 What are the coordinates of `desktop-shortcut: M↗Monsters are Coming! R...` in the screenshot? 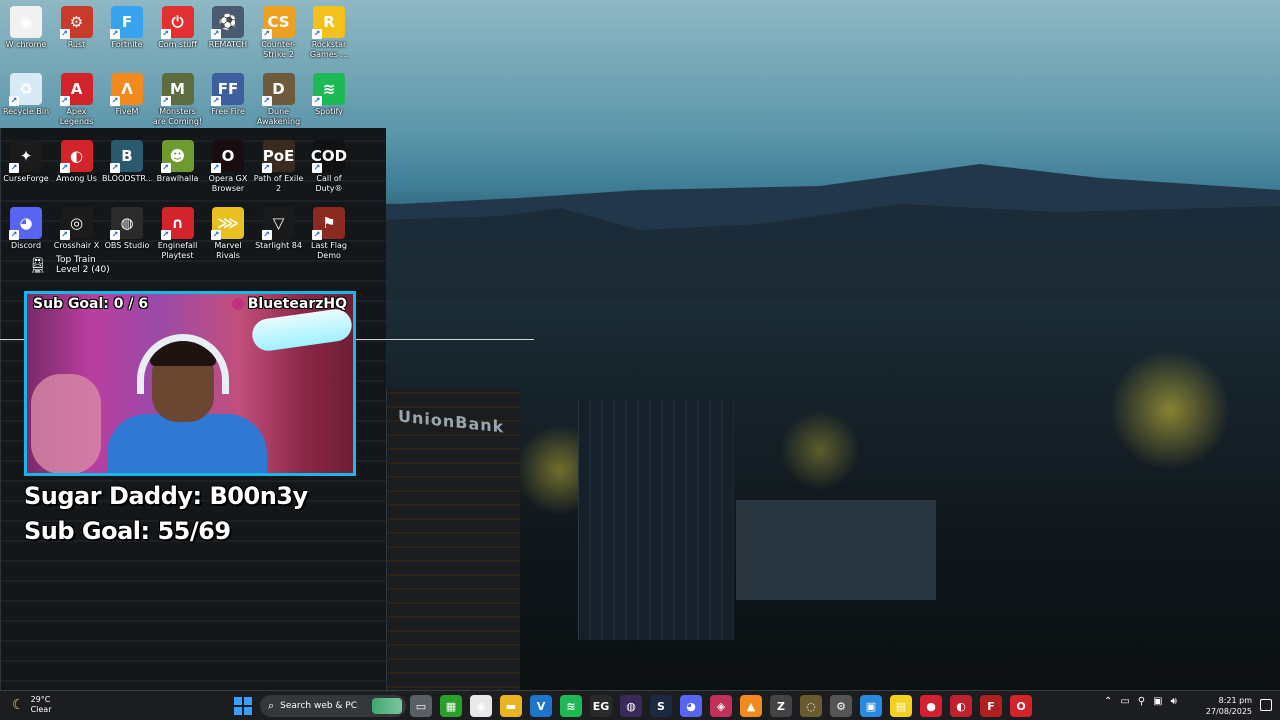 It's located at (178, 98).